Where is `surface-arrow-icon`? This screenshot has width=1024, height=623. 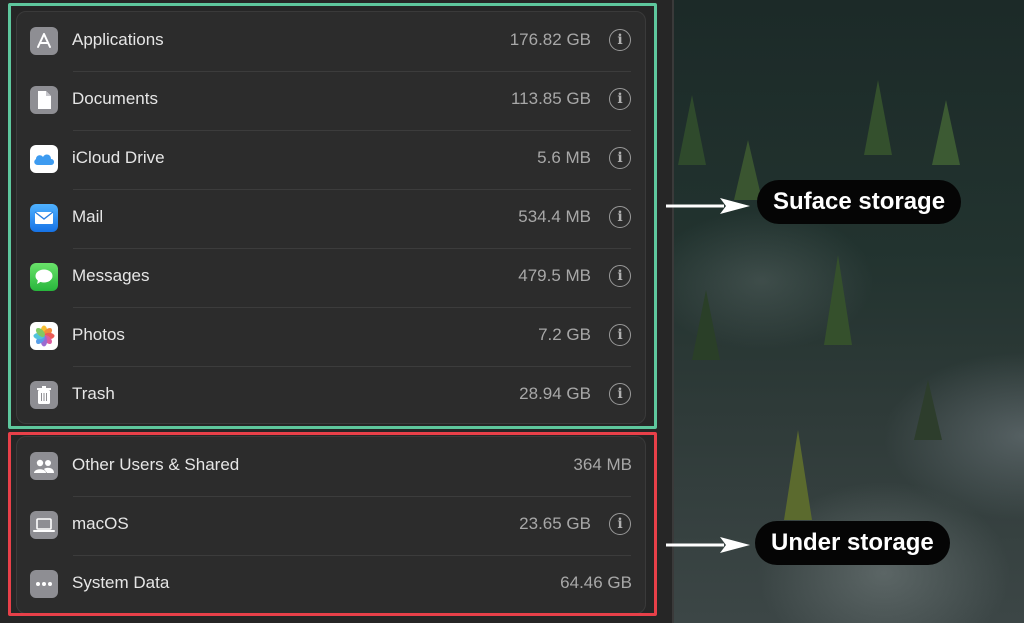 surface-arrow-icon is located at coordinates (708, 206).